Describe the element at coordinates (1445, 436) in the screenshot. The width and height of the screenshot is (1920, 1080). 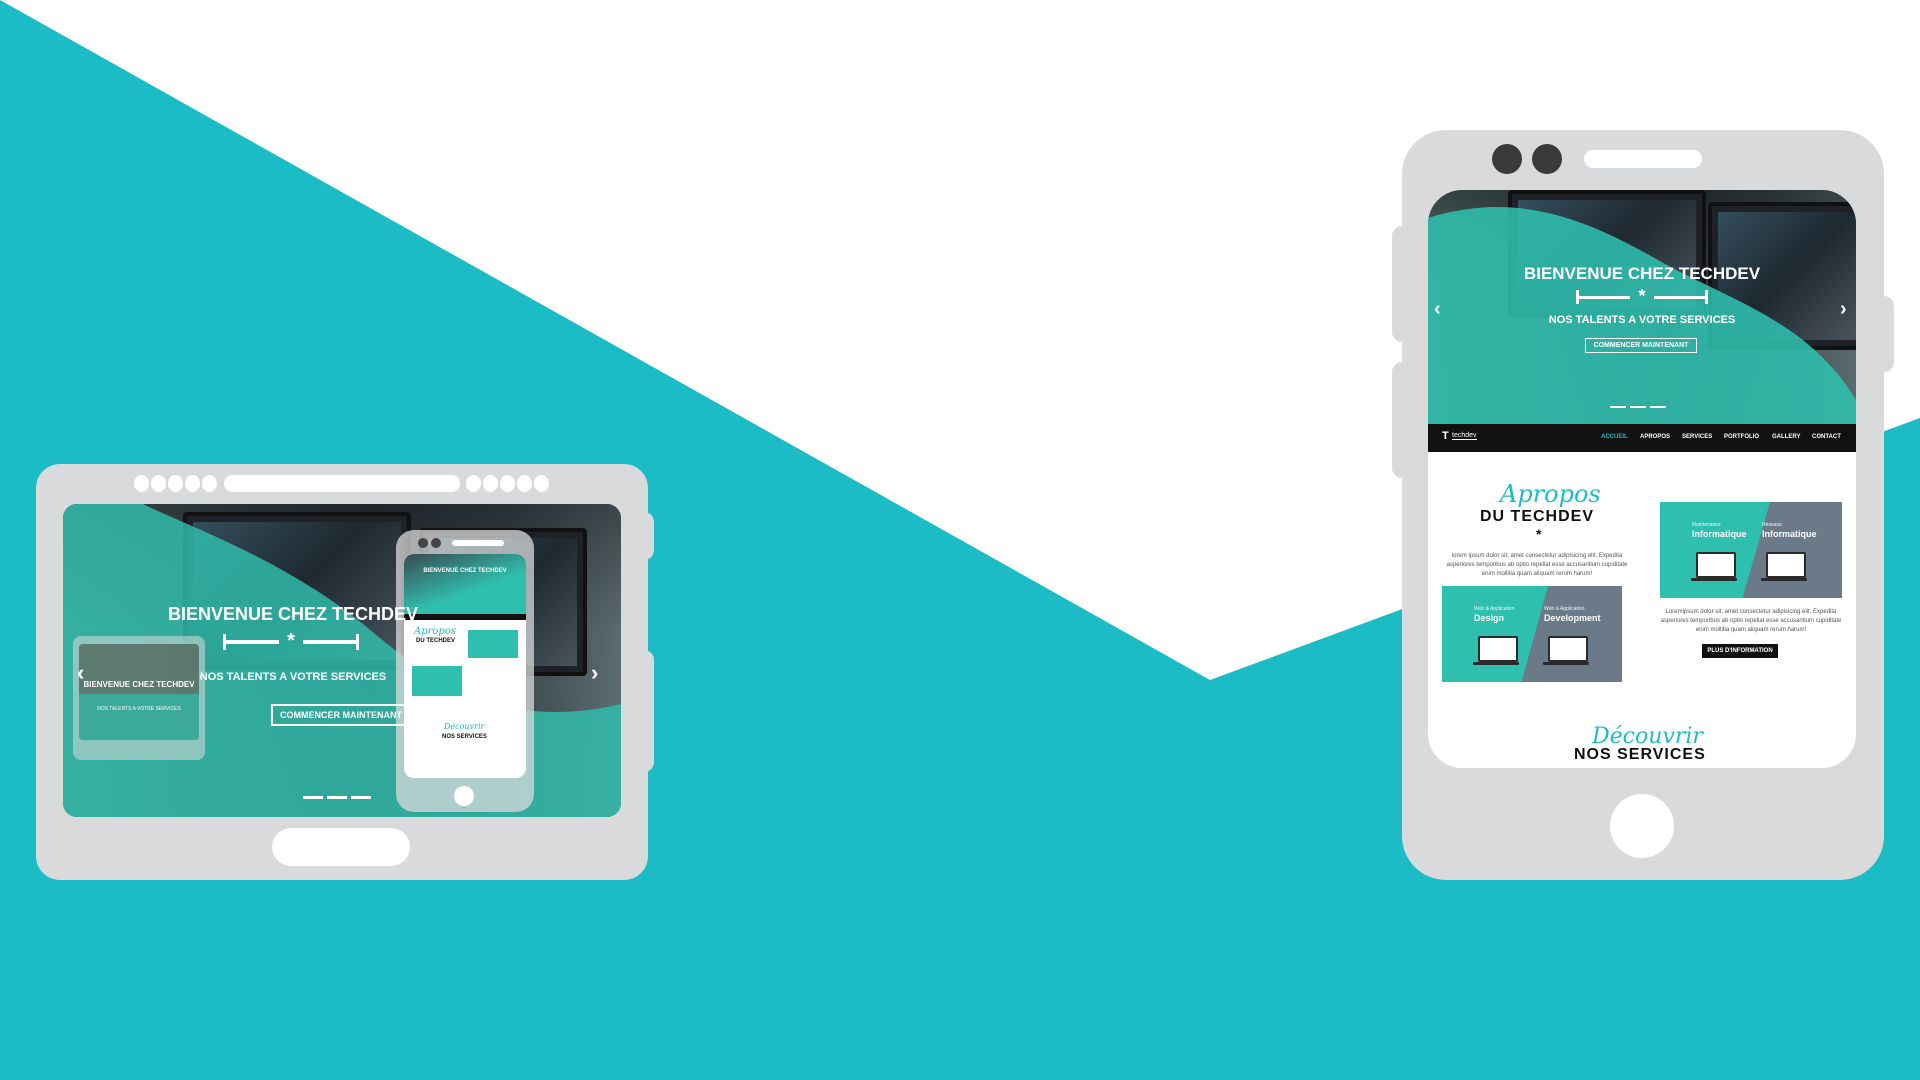
I see `logo-mark: T` at that location.